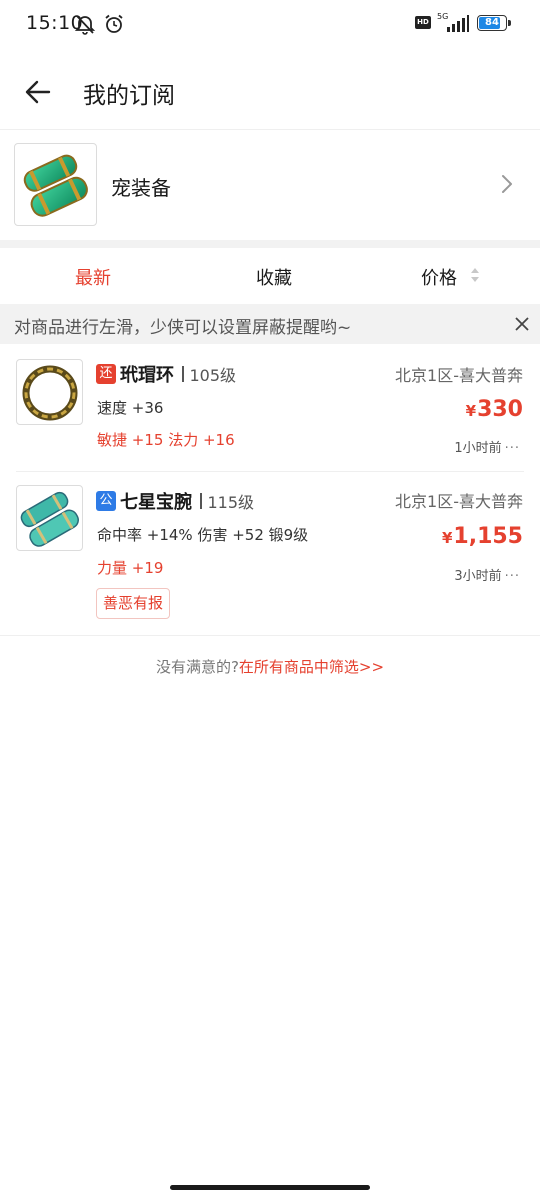  I want to click on subscription-name: 宠装备, so click(141, 188).